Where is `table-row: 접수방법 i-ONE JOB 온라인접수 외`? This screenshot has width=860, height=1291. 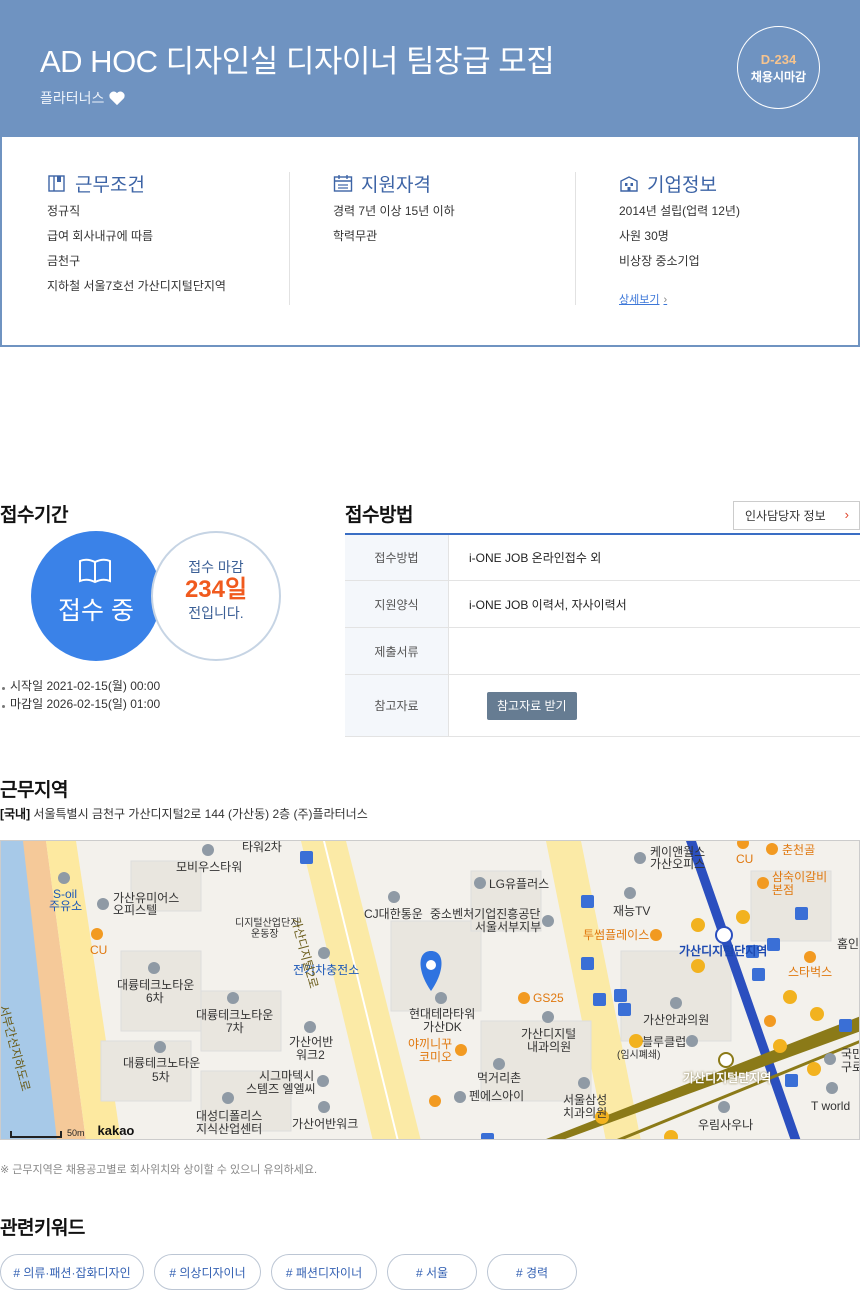
table-row: 접수방법 i-ONE JOB 온라인접수 외 is located at coordinates (602, 558).